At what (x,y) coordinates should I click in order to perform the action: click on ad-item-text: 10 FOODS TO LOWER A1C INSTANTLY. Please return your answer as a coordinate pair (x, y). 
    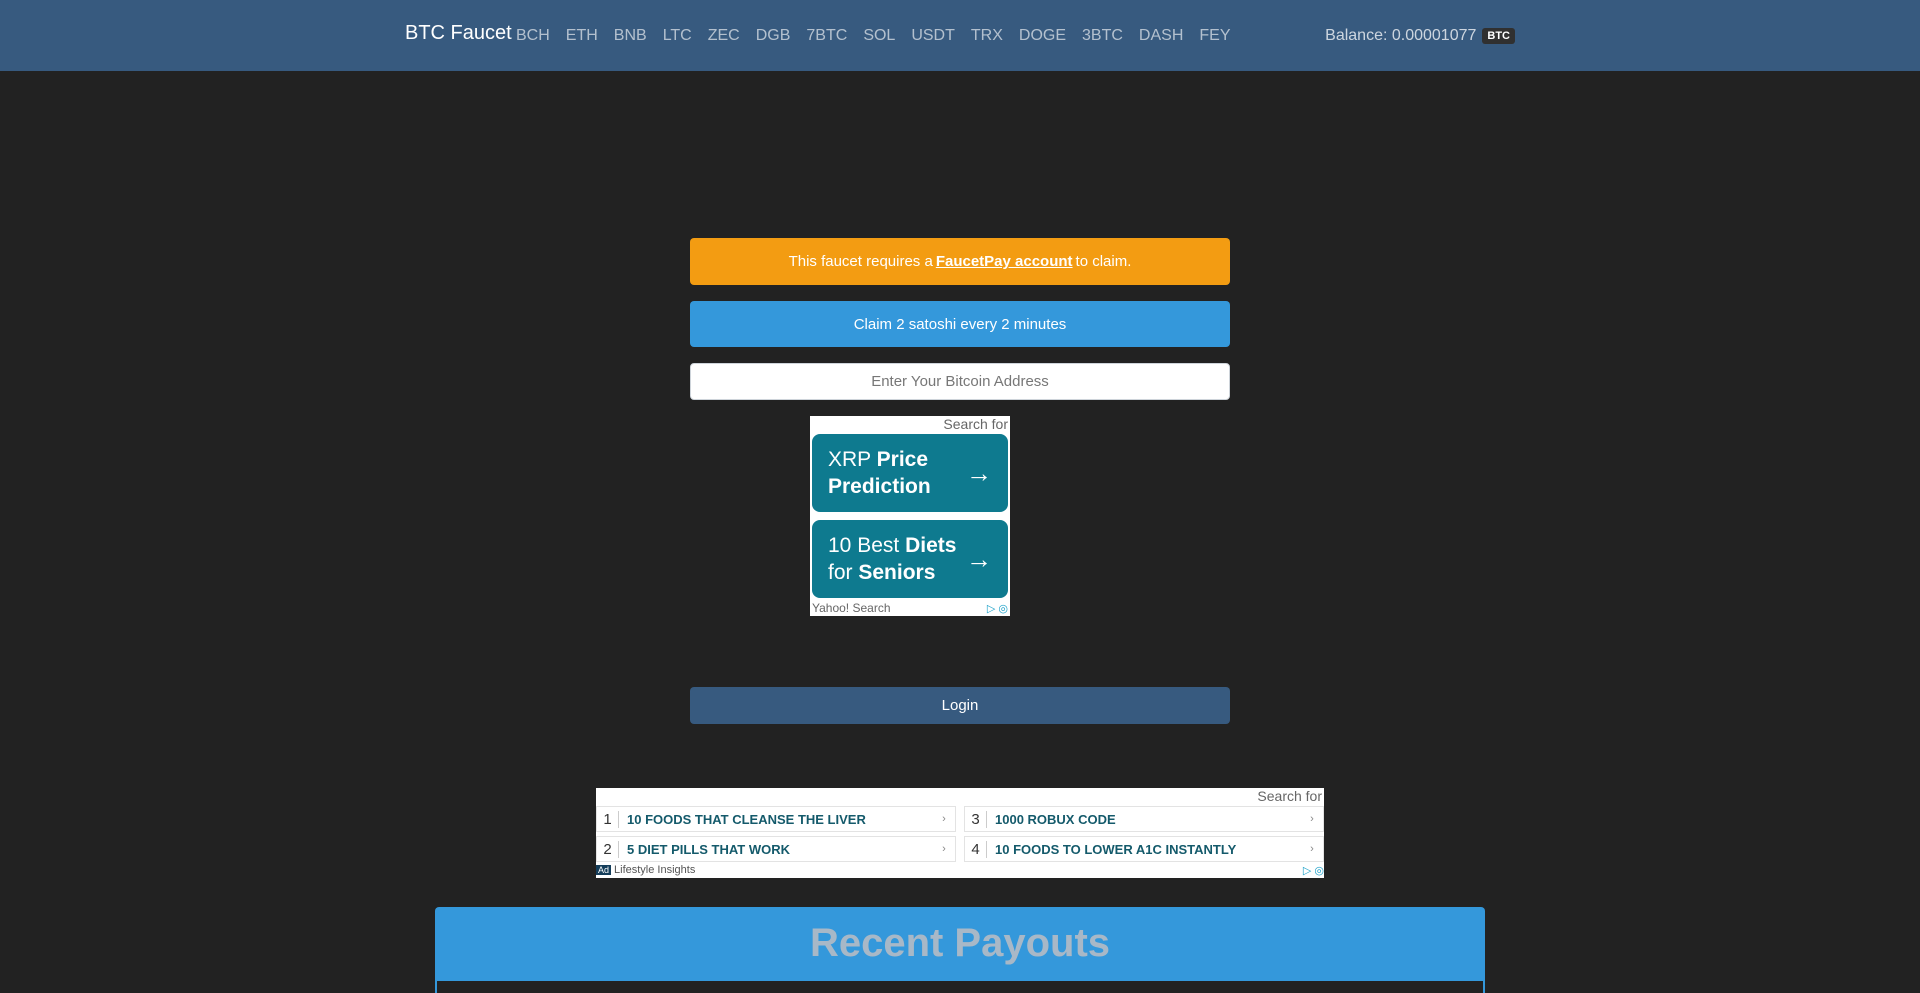
    Looking at the image, I should click on (1116, 849).